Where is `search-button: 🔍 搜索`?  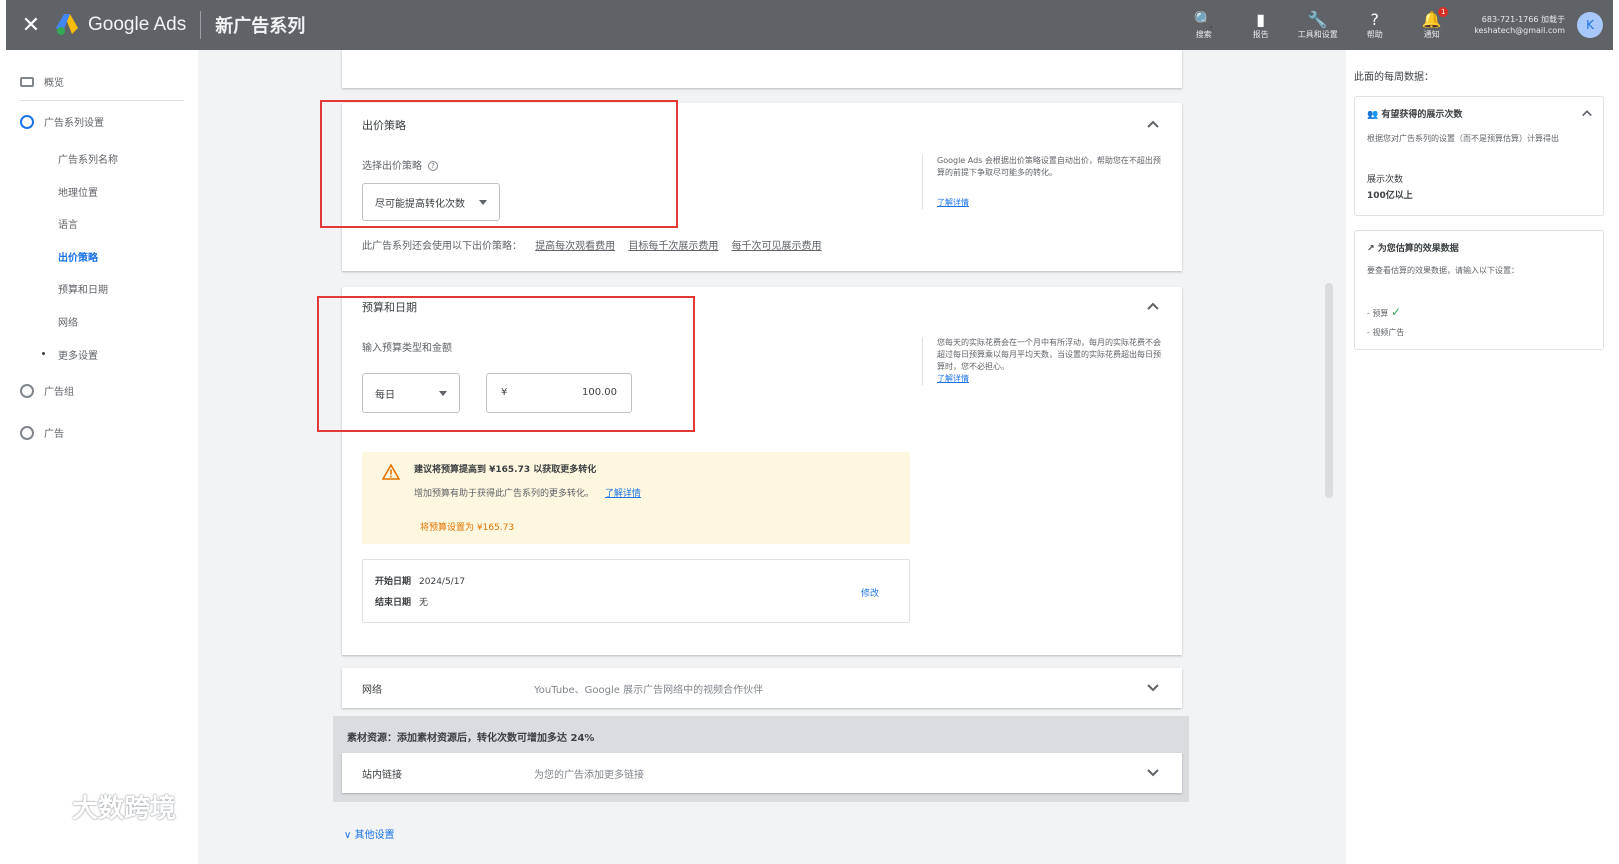 search-button: 🔍 搜索 is located at coordinates (1203, 25).